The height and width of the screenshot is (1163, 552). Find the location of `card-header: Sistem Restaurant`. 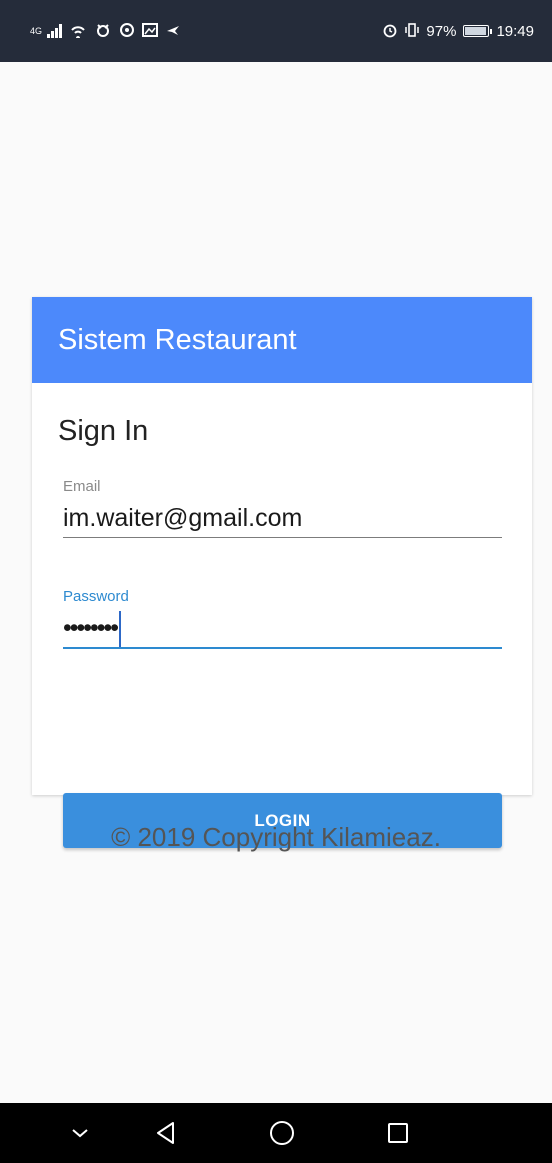

card-header: Sistem Restaurant is located at coordinates (282, 340).